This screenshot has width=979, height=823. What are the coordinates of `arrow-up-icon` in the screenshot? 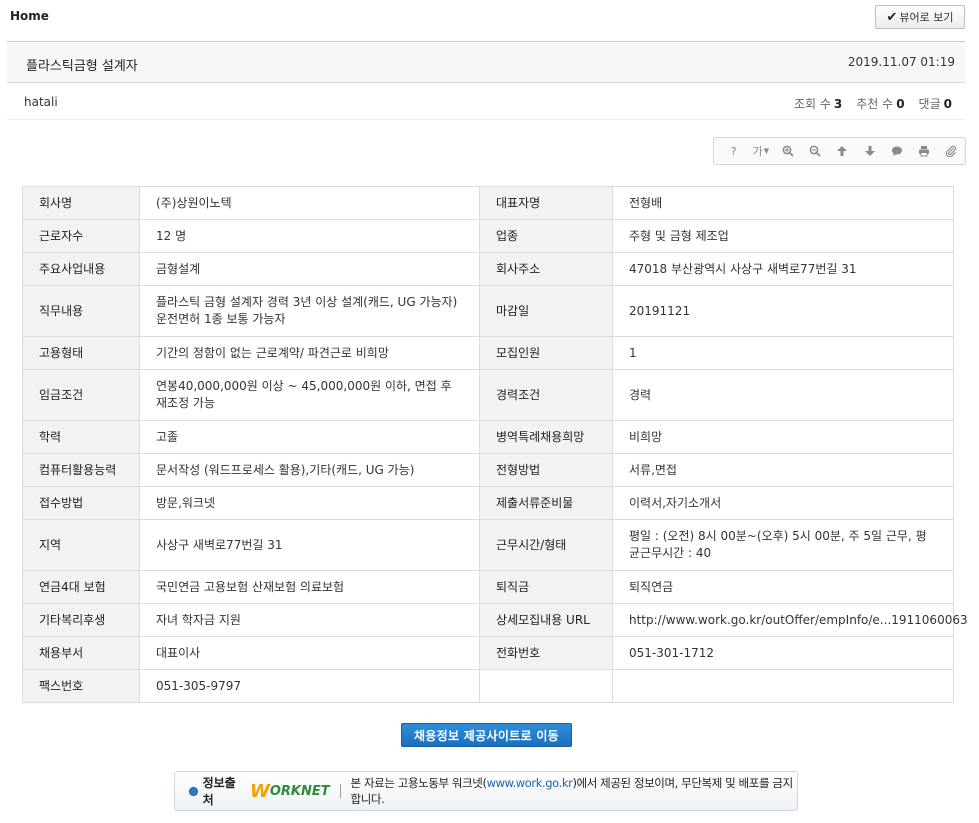 It's located at (842, 151).